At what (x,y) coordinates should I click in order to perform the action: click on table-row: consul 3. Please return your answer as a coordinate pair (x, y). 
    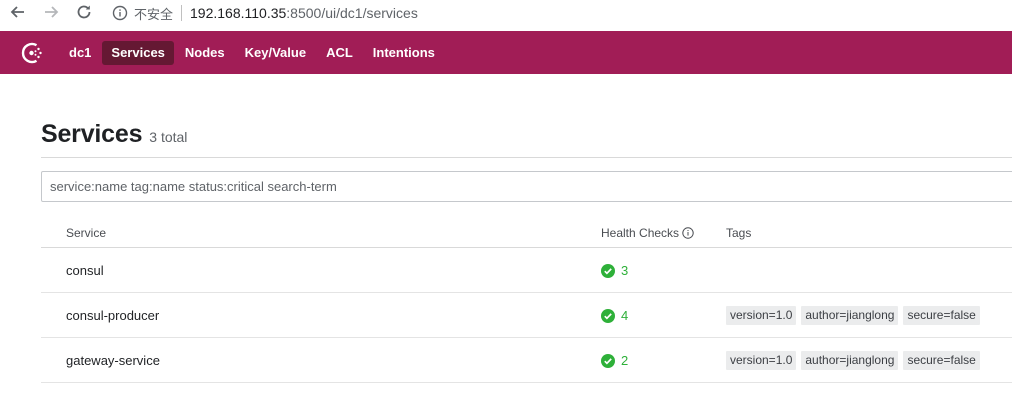
    Looking at the image, I should click on (526, 270).